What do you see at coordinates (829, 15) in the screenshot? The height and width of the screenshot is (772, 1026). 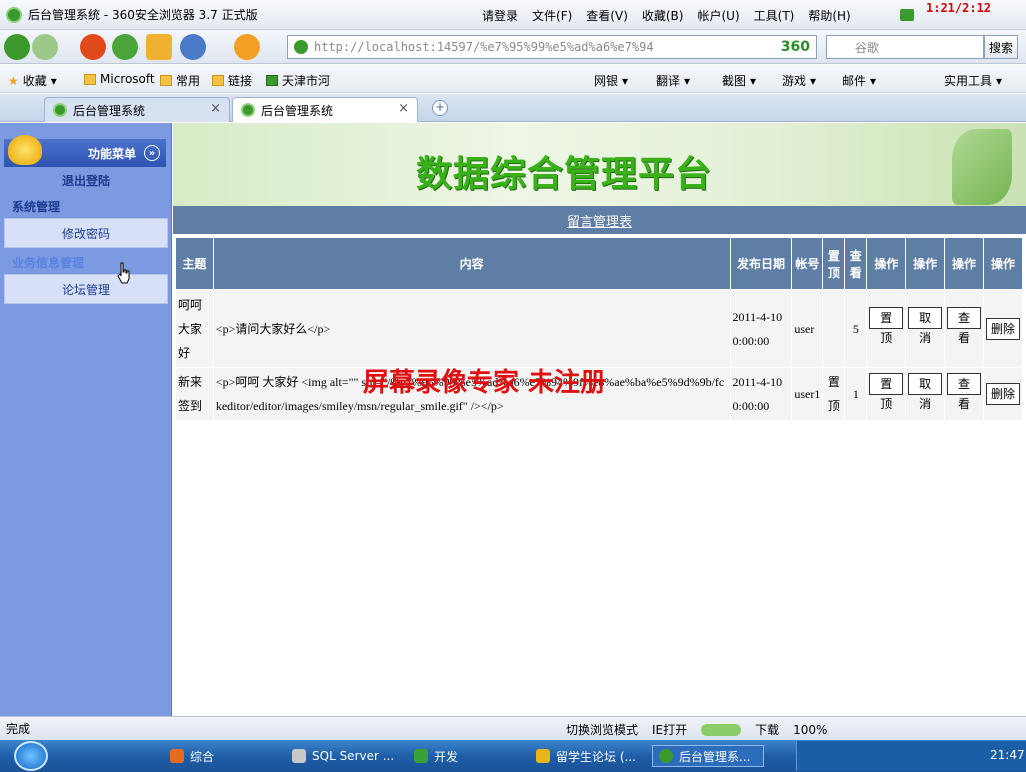 I see `menu-help: 帮助(H)` at bounding box center [829, 15].